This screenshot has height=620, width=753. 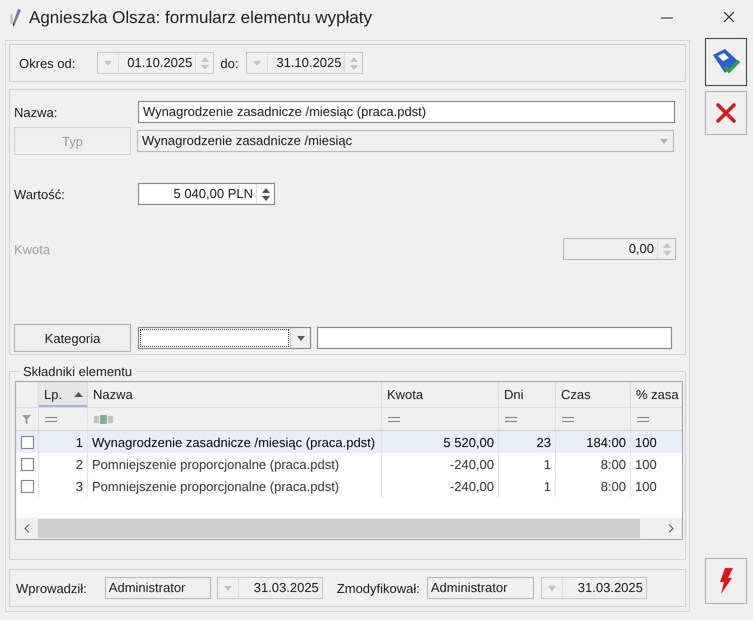 I want to click on cross-icon, so click(x=726, y=113).